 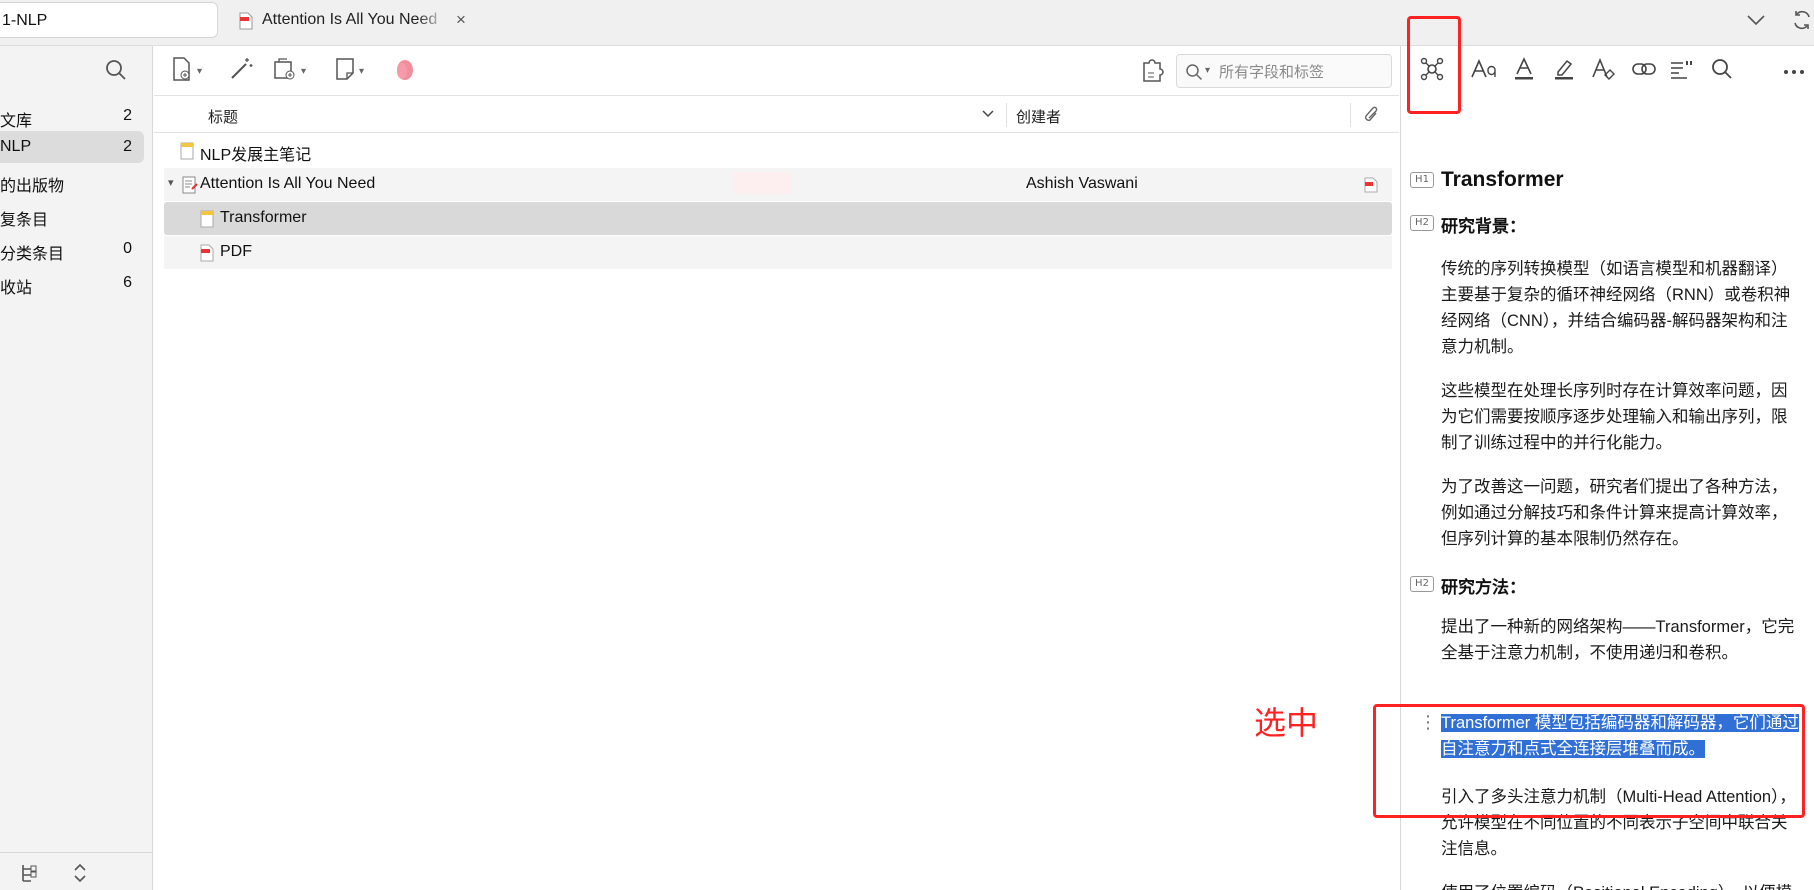 What do you see at coordinates (72, 181) in the screenshot?
I see `sidebar-item-publications: 的出版物` at bounding box center [72, 181].